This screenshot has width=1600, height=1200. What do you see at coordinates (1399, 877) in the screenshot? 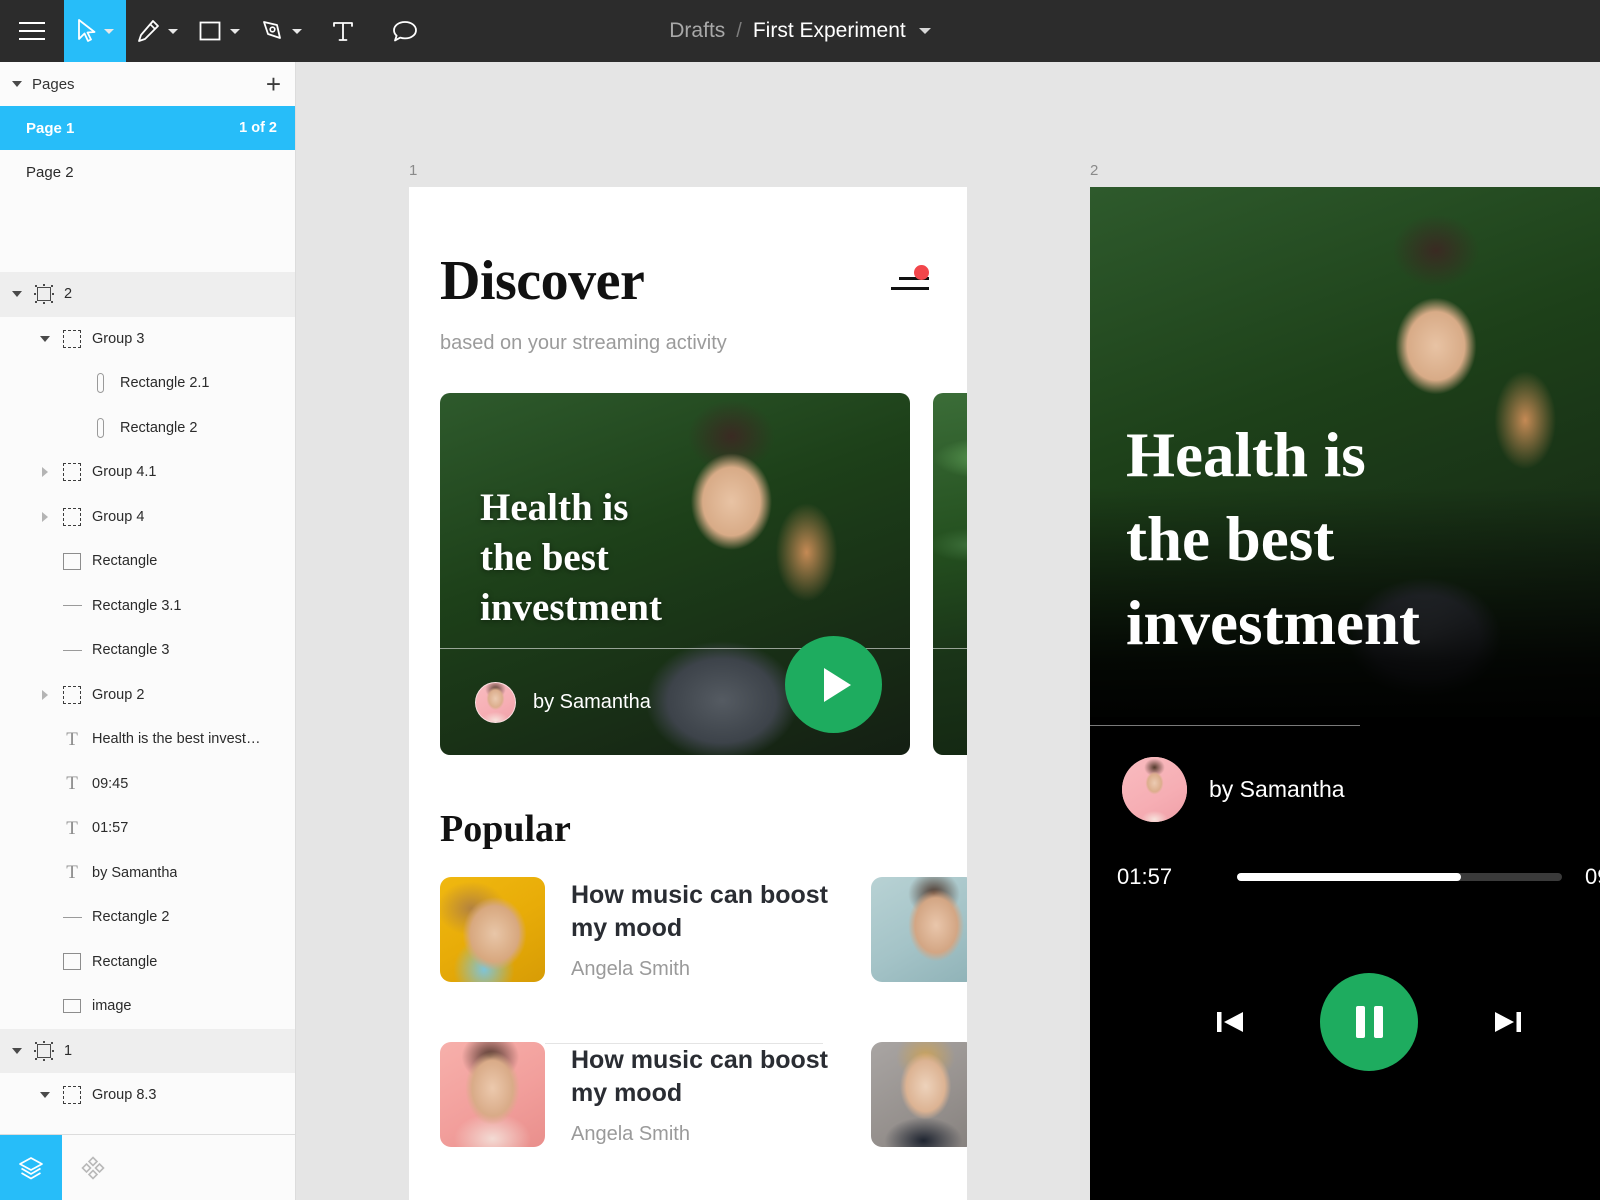
I see `progress-scrubber` at bounding box center [1399, 877].